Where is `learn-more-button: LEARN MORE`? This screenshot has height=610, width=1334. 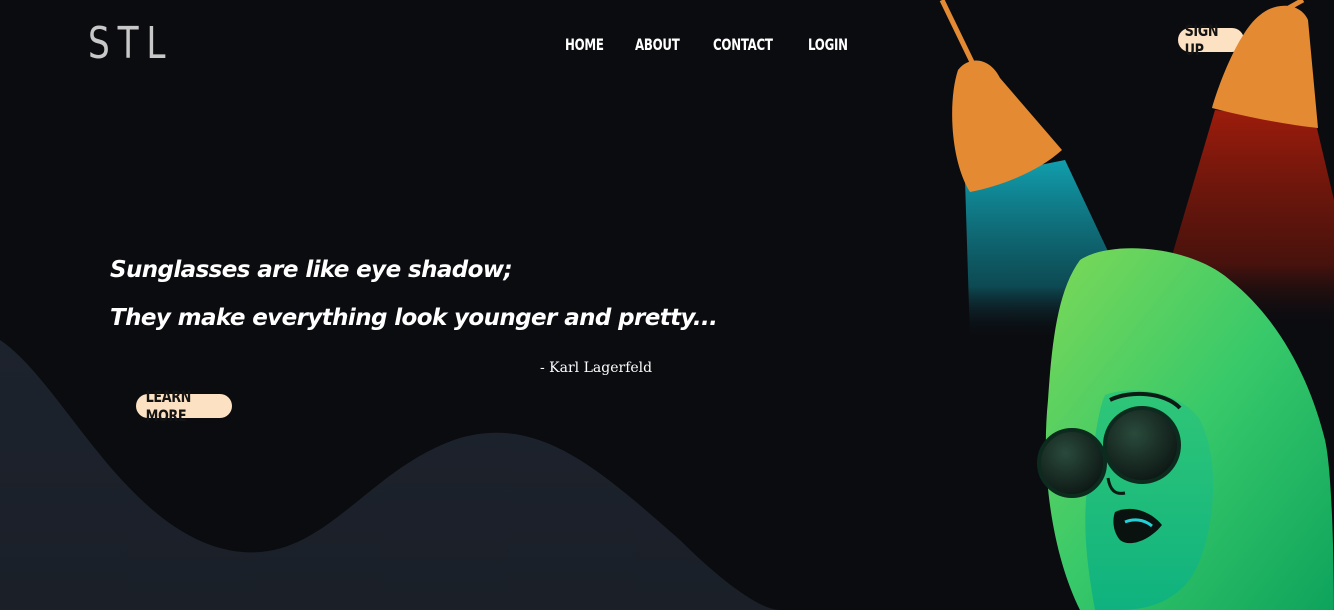
learn-more-button: LEARN MORE is located at coordinates (184, 406).